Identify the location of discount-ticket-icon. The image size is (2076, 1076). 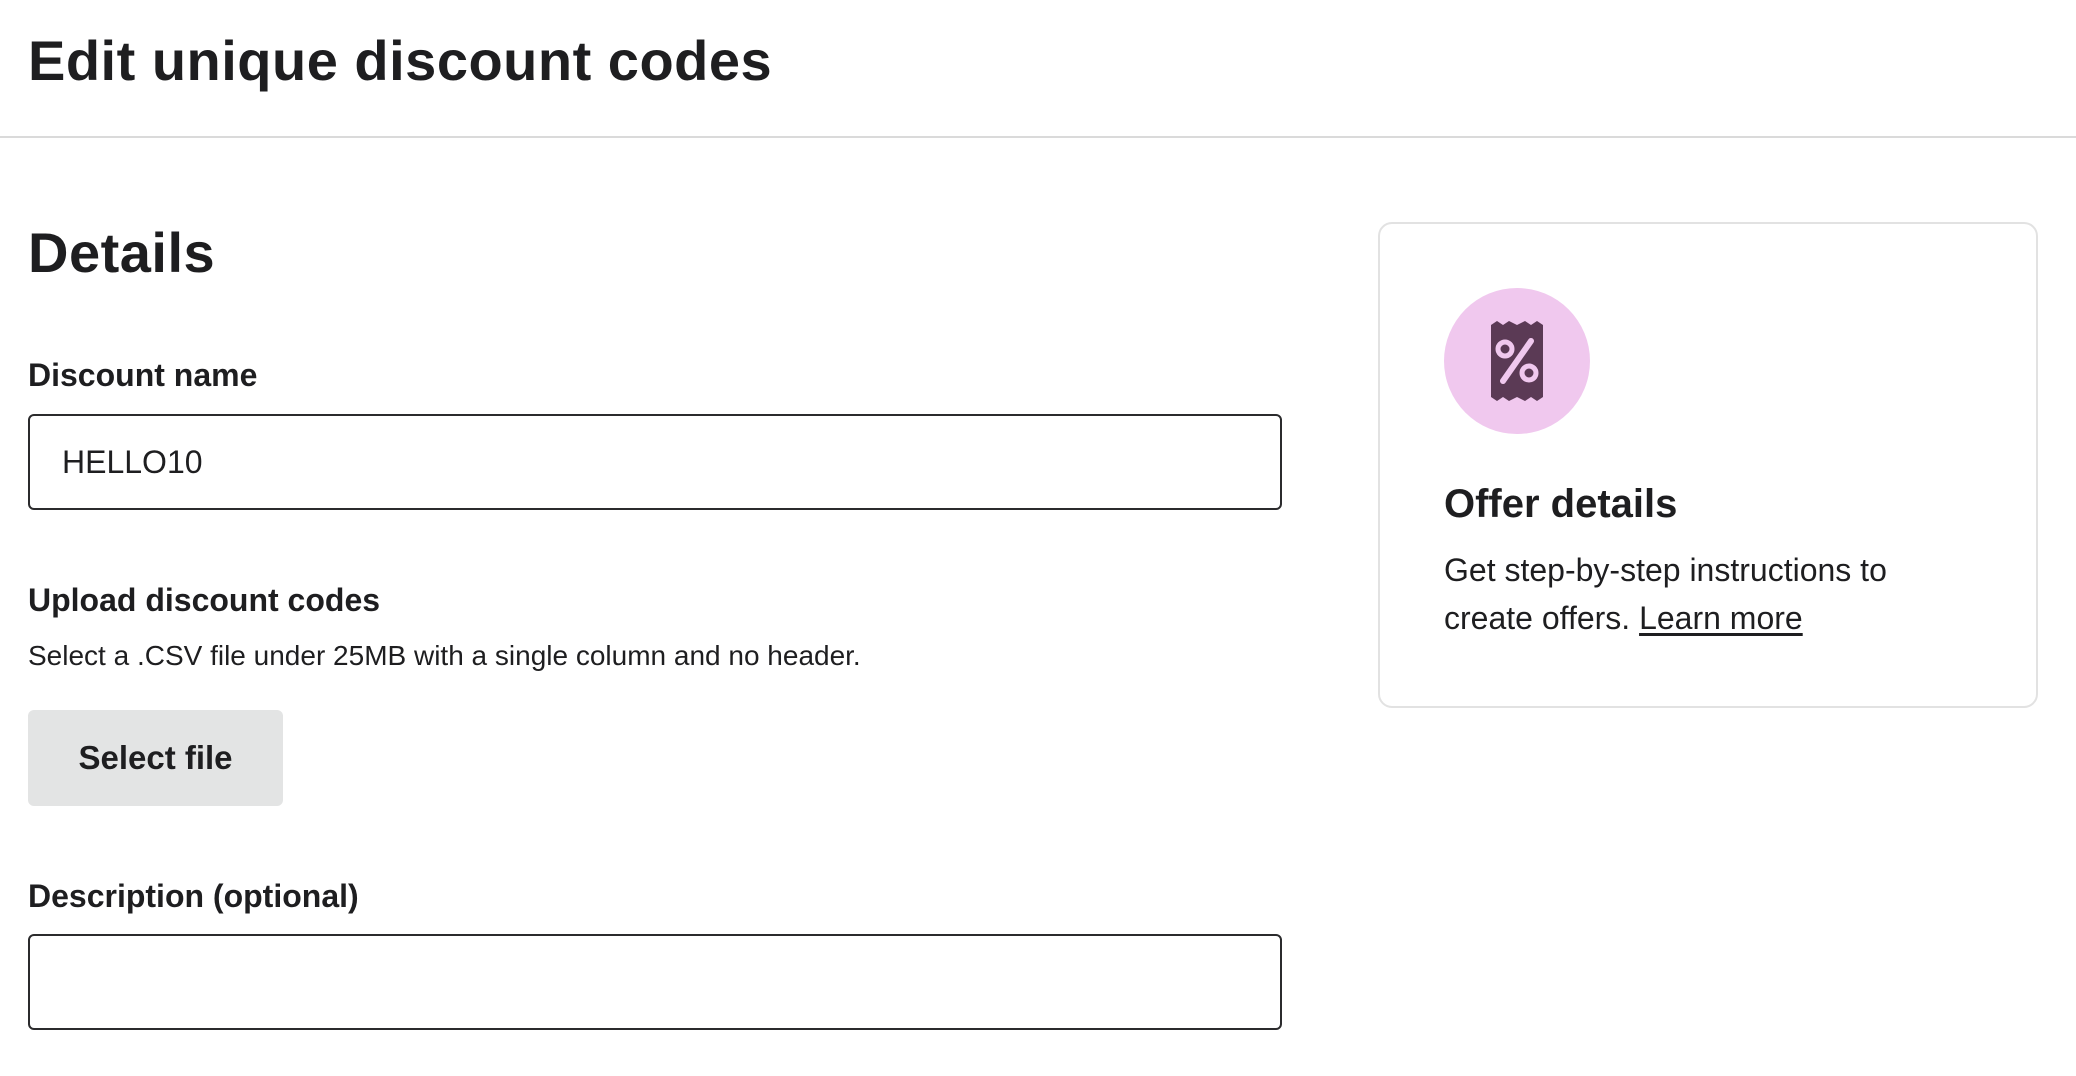
(1517, 361).